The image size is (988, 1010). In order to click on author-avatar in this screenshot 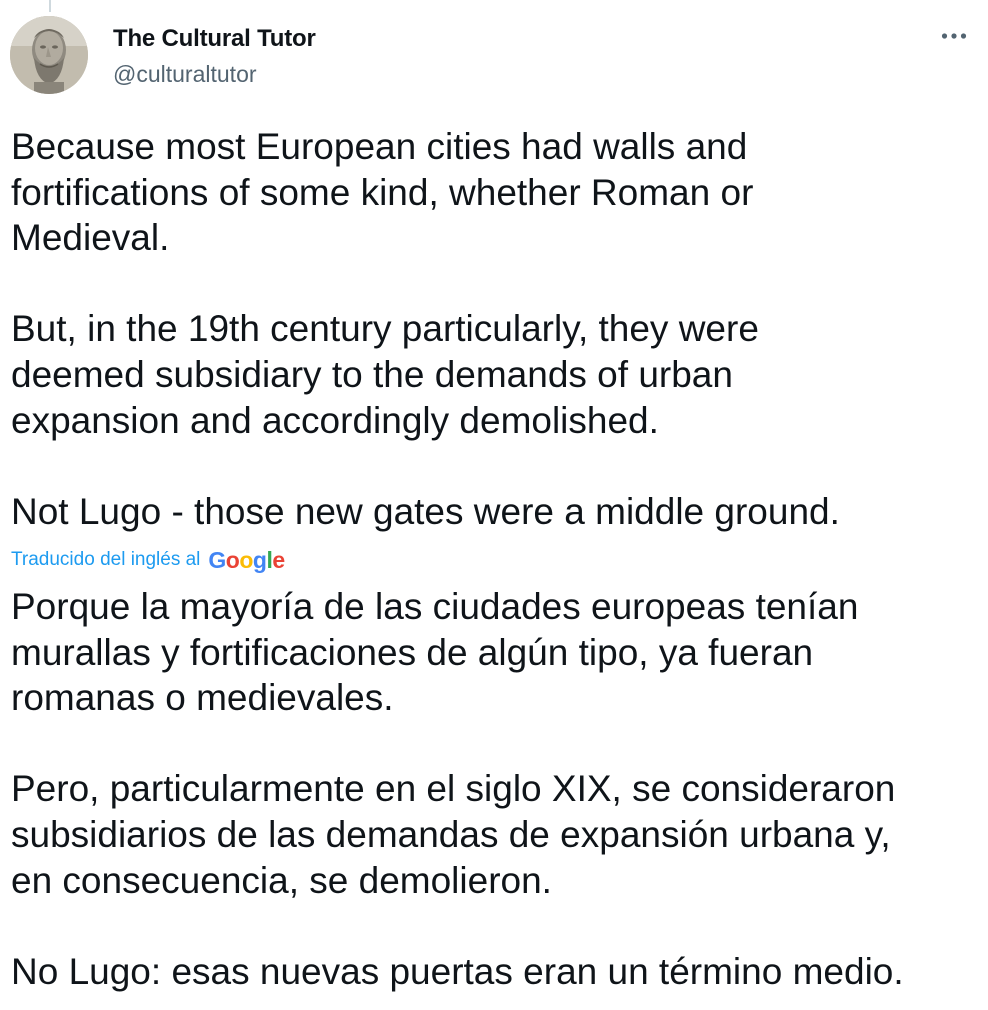, I will do `click(49, 55)`.